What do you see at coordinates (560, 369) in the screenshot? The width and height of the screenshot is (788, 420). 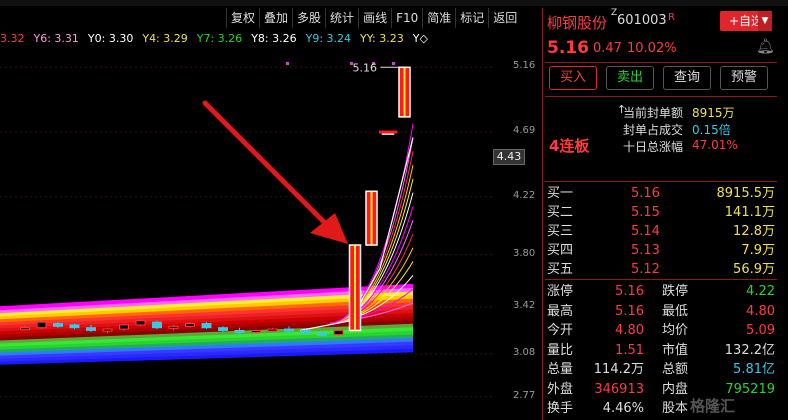 I see `stat-label: 总量` at bounding box center [560, 369].